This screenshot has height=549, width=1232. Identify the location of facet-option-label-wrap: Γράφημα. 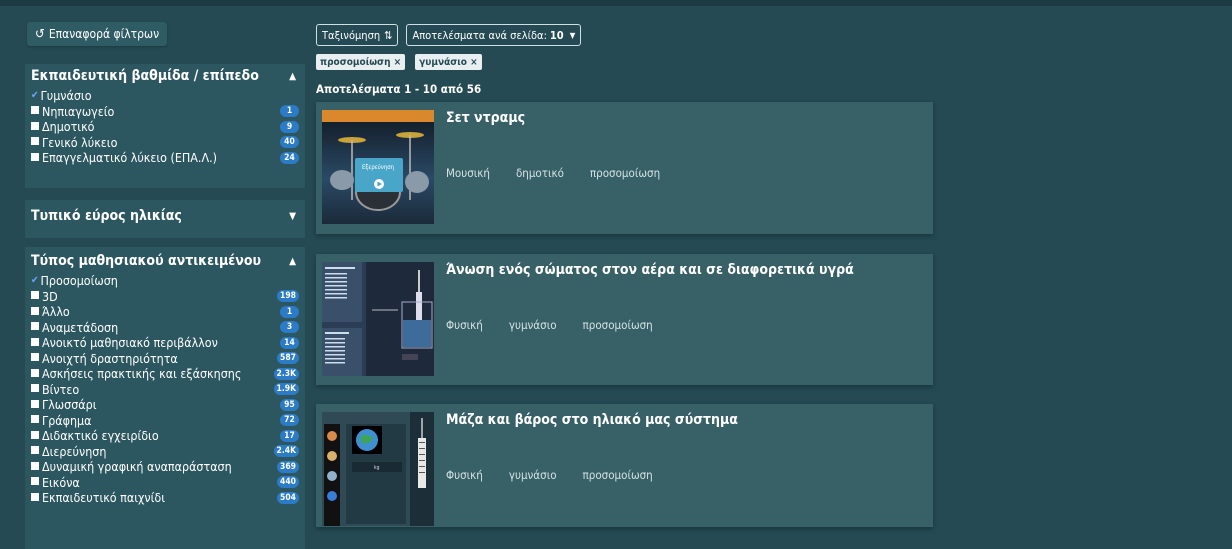
(61, 420).